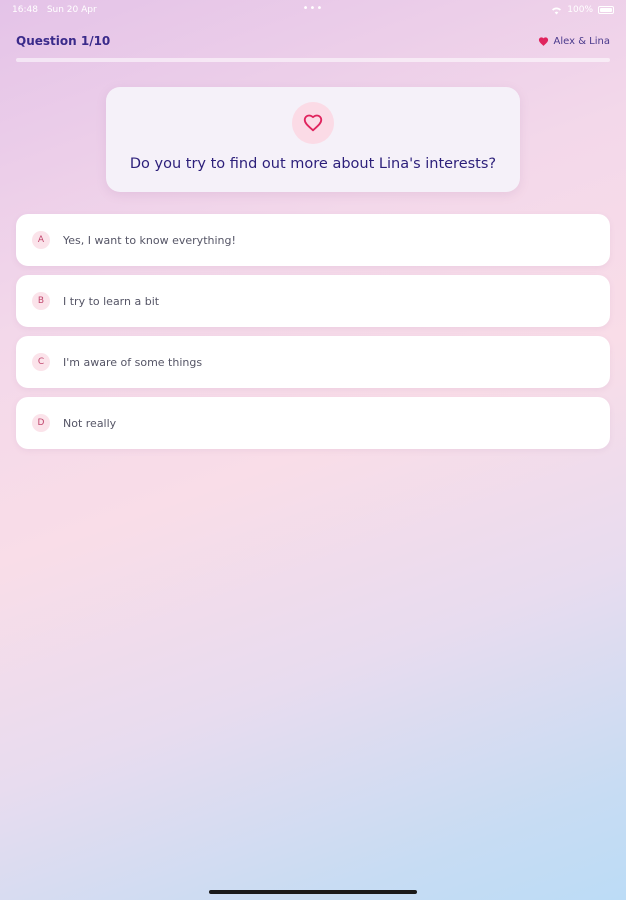 The height and width of the screenshot is (900, 626). I want to click on status-date: Sun 20 Apr, so click(71, 10).